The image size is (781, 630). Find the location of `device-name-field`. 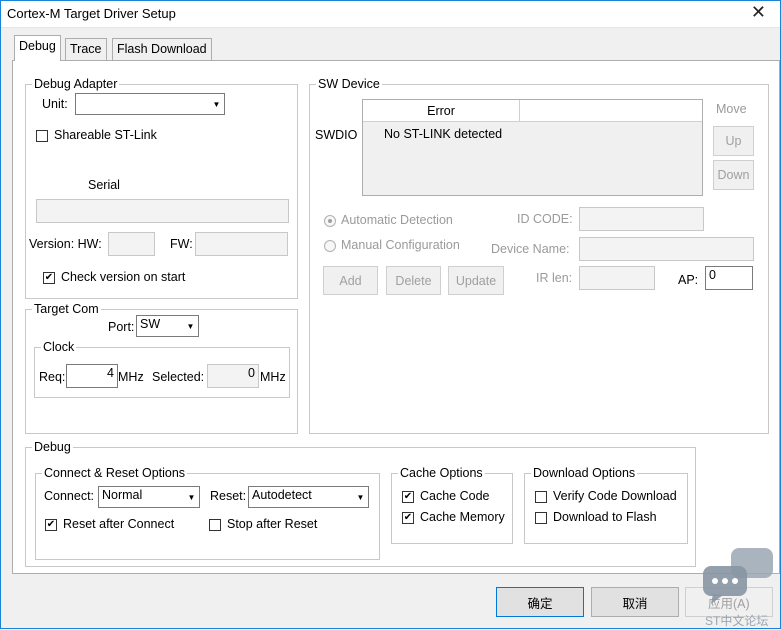

device-name-field is located at coordinates (666, 249).